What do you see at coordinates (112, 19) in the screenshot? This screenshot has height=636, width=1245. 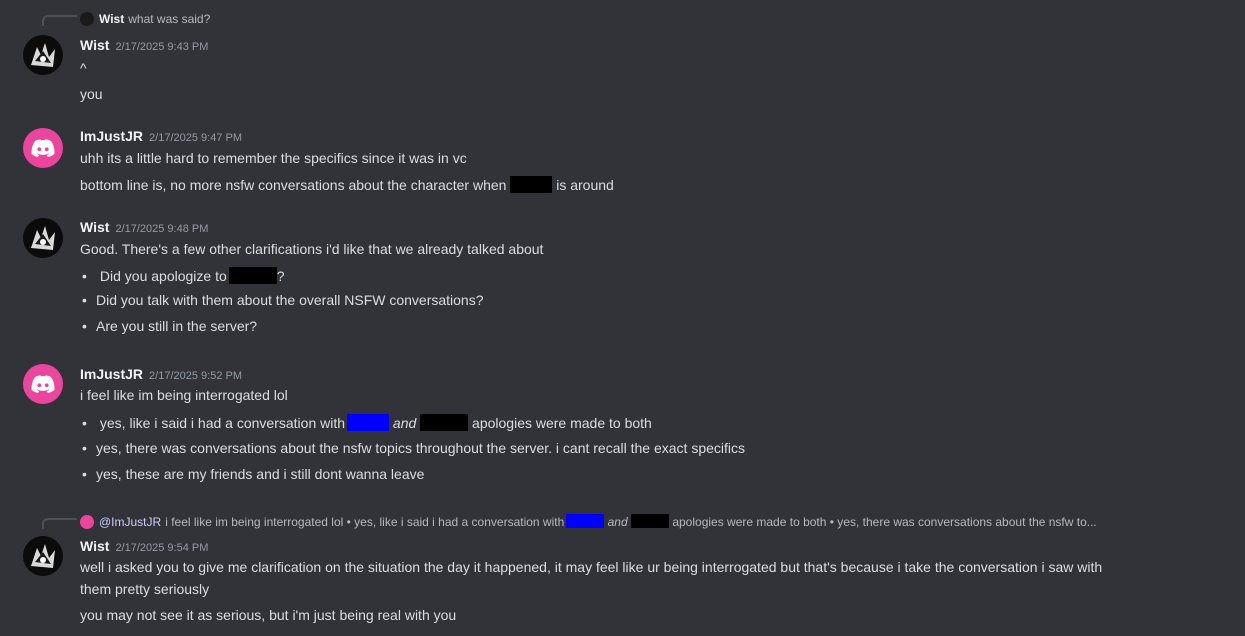 I see `reply-author: Wist` at bounding box center [112, 19].